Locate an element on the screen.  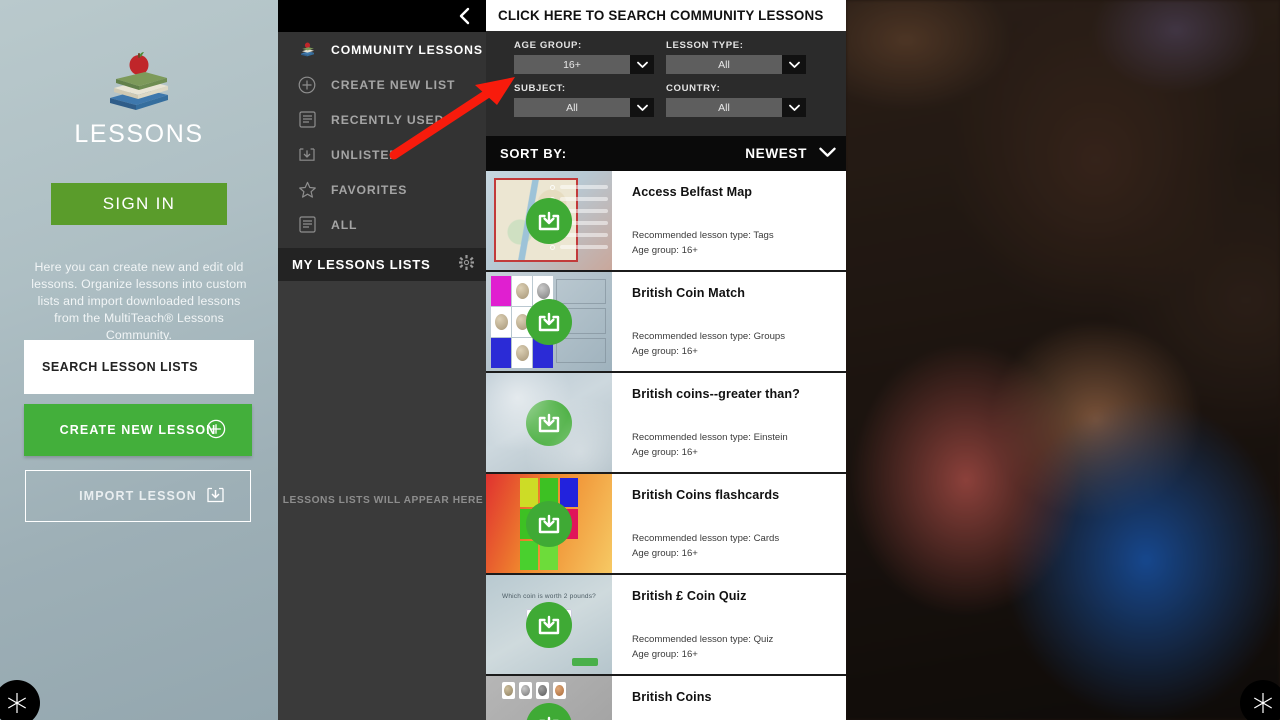
asterisk-fab-right is located at coordinates (1260, 700).